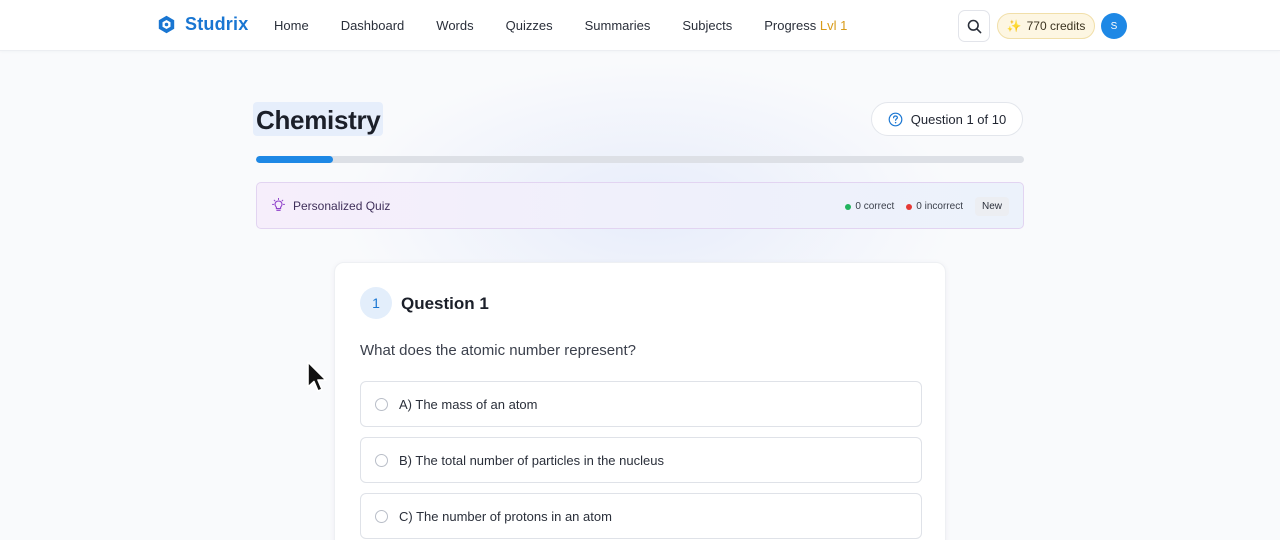  I want to click on question-counter-label: Question 1 of 10, so click(958, 119).